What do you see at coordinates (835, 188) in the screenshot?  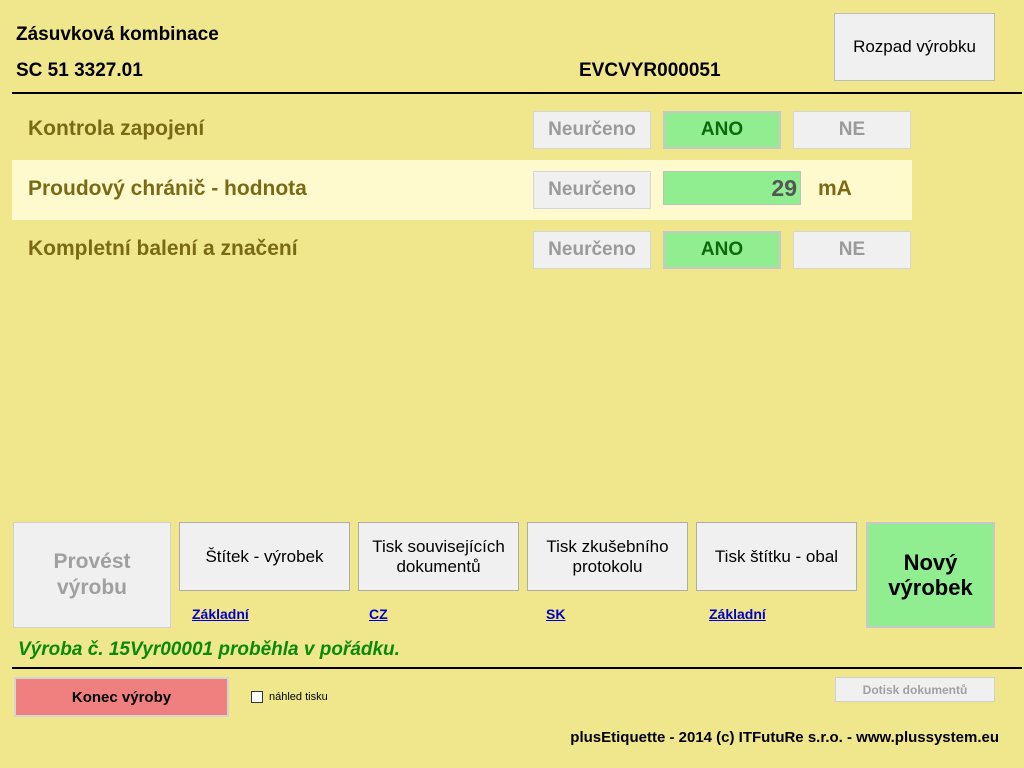 I see `rcd-unit: mA` at bounding box center [835, 188].